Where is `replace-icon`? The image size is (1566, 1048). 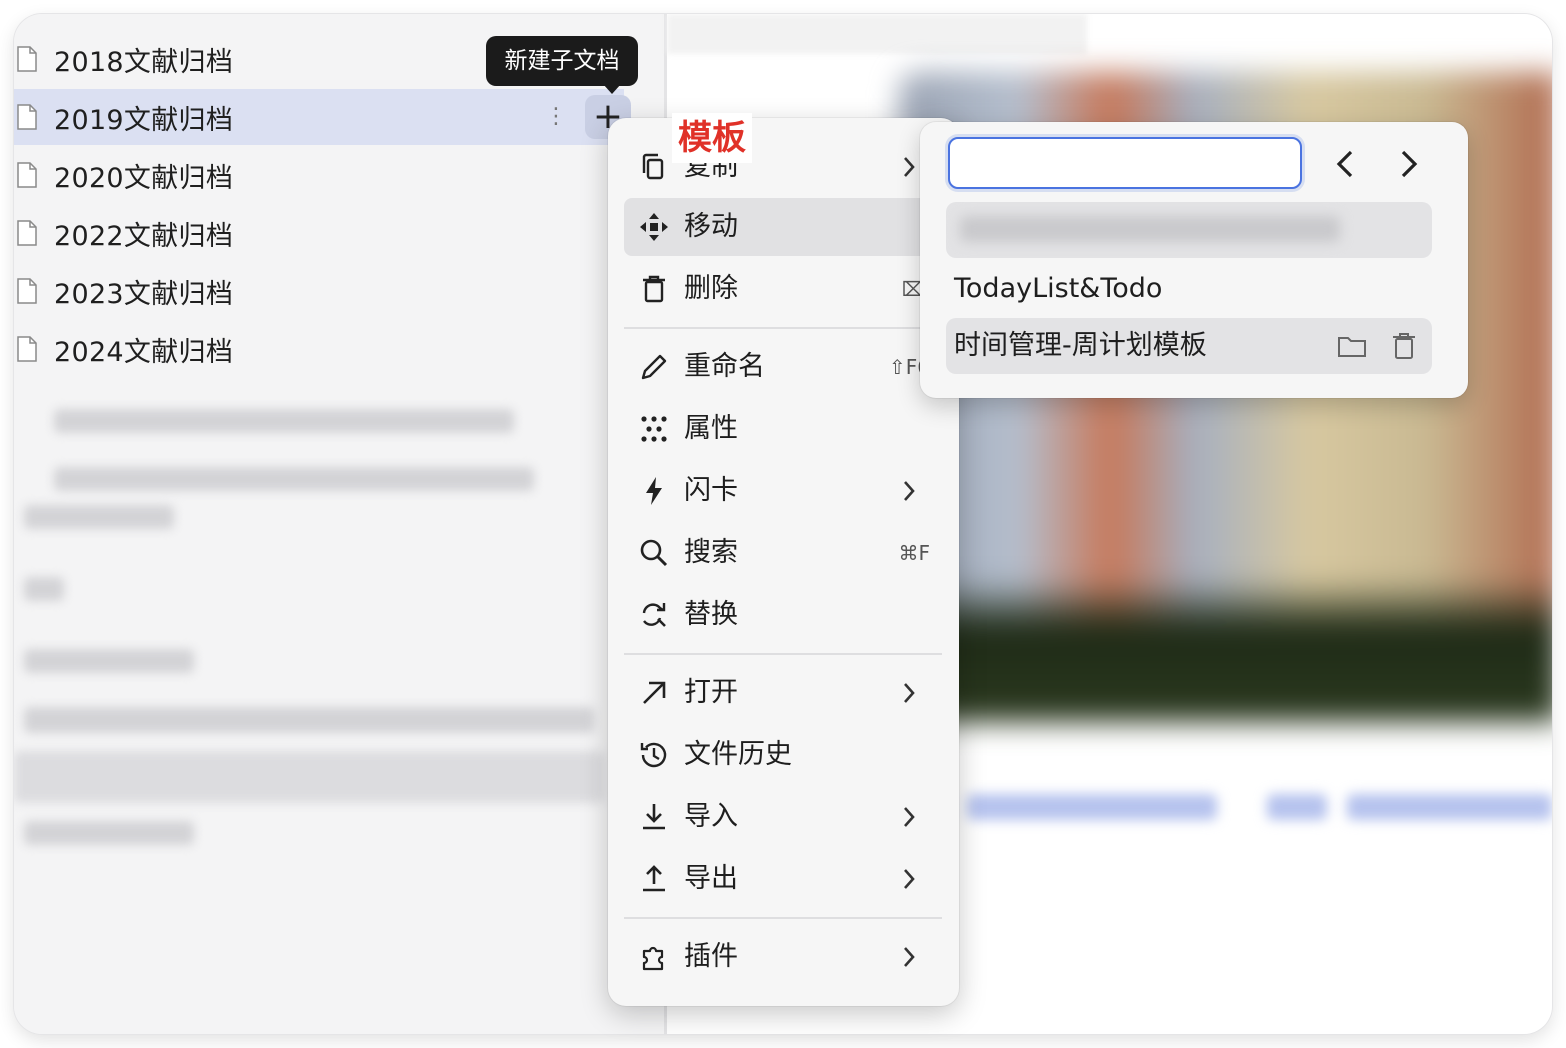
replace-icon is located at coordinates (654, 615).